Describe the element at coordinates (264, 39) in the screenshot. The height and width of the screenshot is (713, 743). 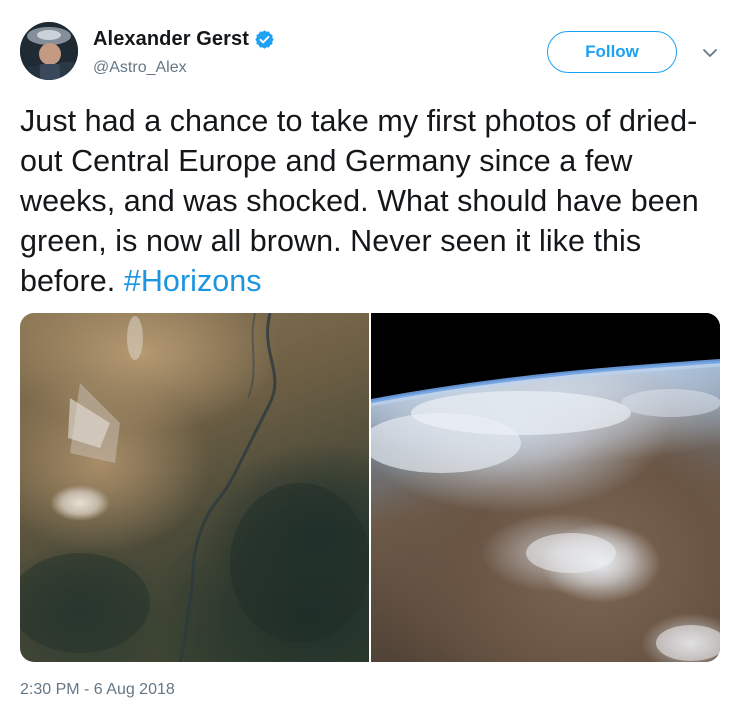
I see `verified-badge-icon` at that location.